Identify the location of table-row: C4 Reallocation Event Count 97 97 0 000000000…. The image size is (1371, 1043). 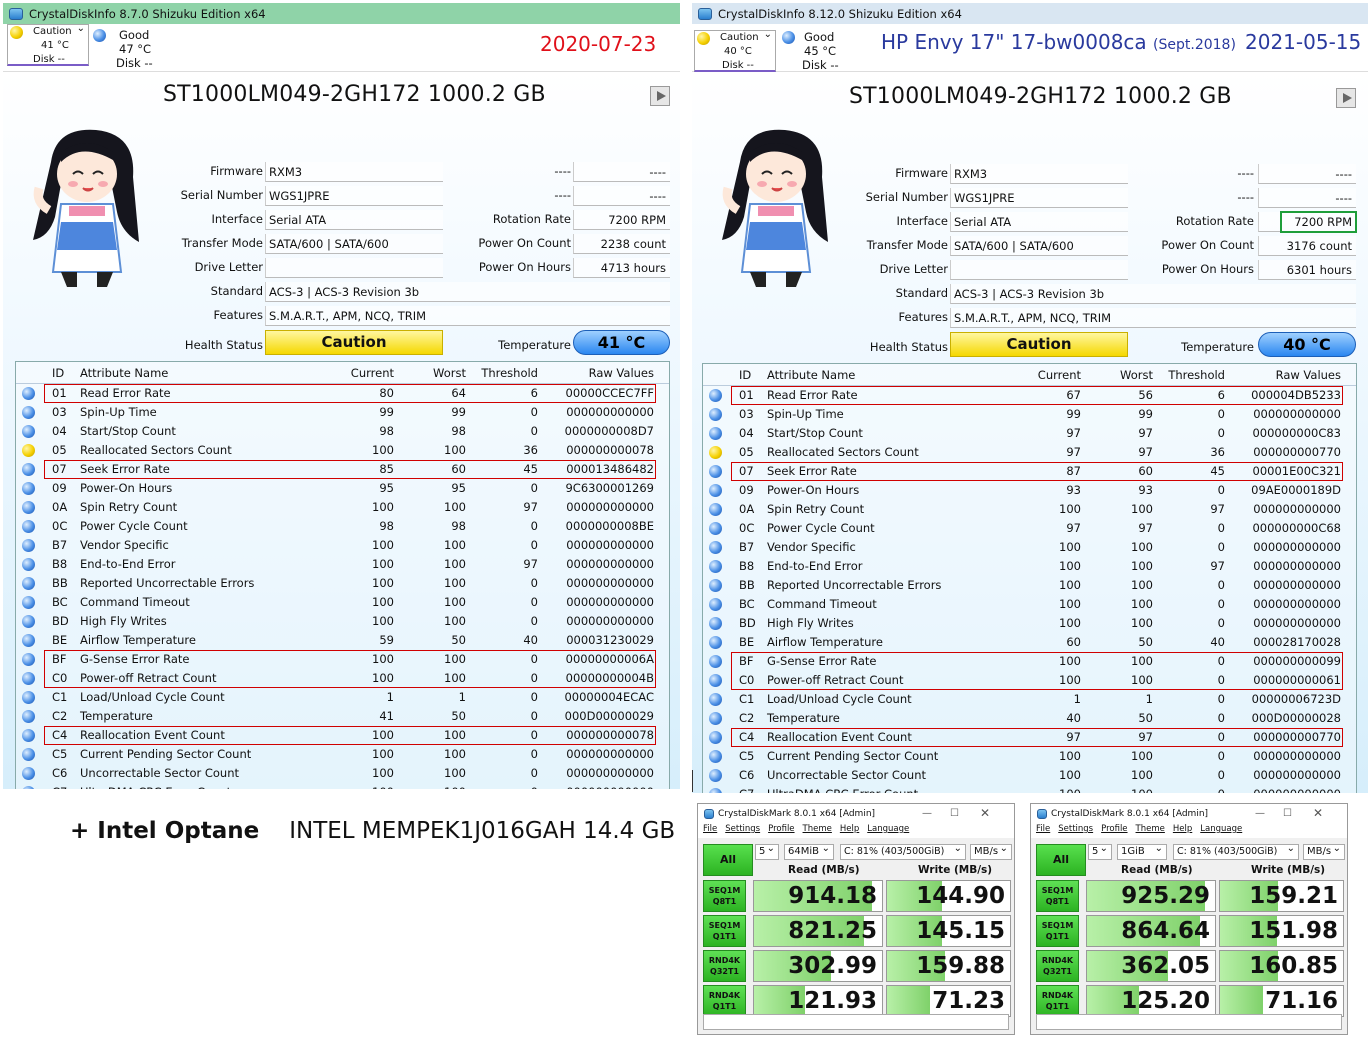
(1029, 737).